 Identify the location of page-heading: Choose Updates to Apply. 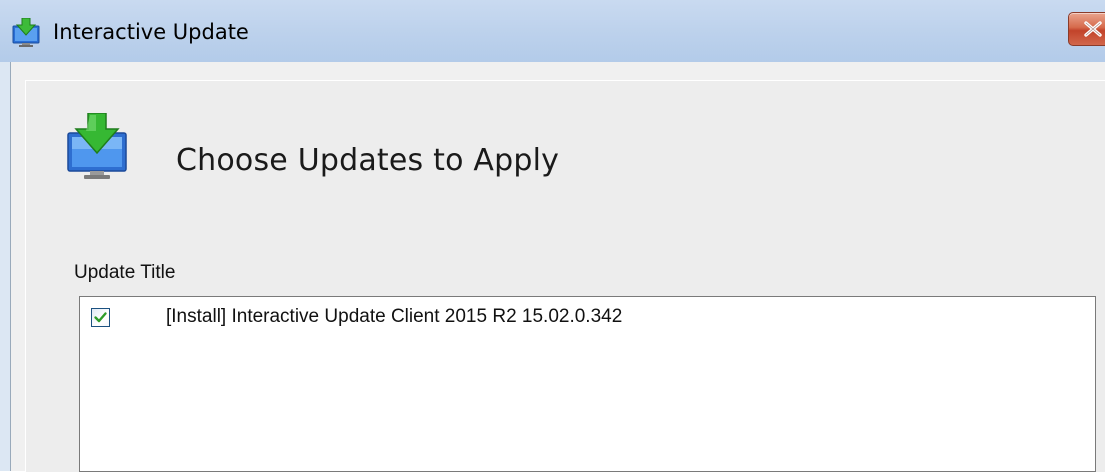
(368, 160).